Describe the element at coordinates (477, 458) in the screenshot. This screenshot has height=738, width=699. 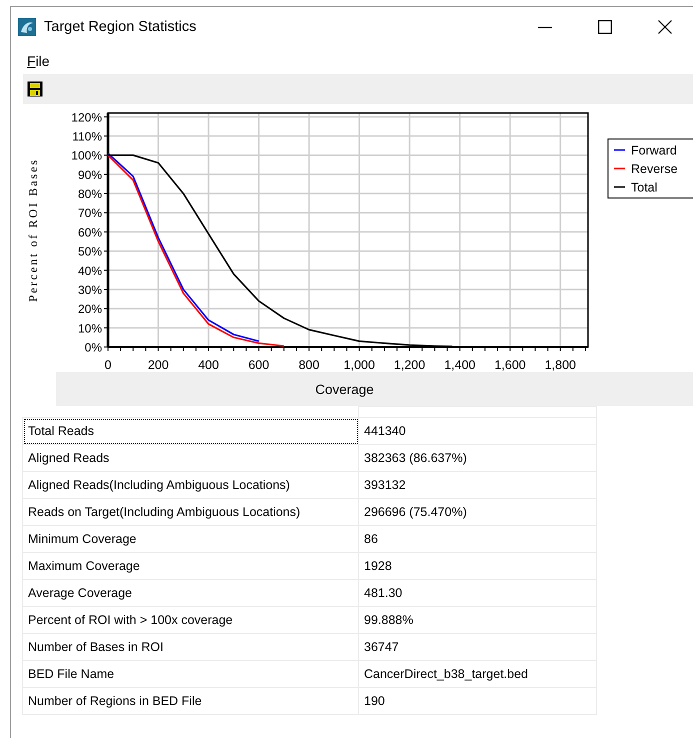
I see `table-cell: 382363 (86.637%)` at that location.